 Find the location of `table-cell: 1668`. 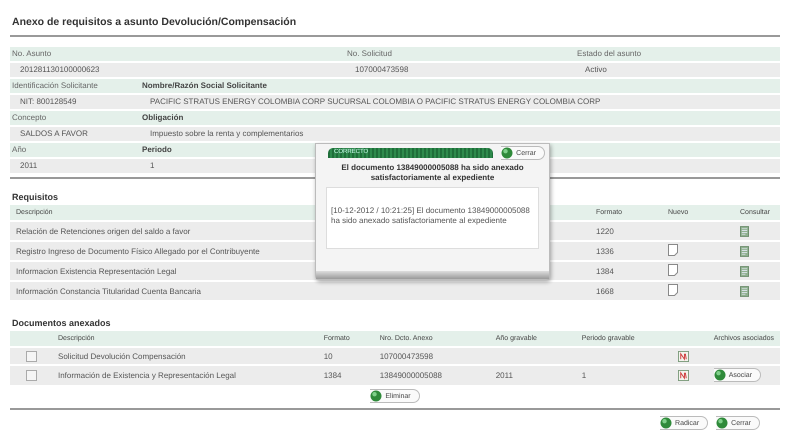

table-cell: 1668 is located at coordinates (626, 291).